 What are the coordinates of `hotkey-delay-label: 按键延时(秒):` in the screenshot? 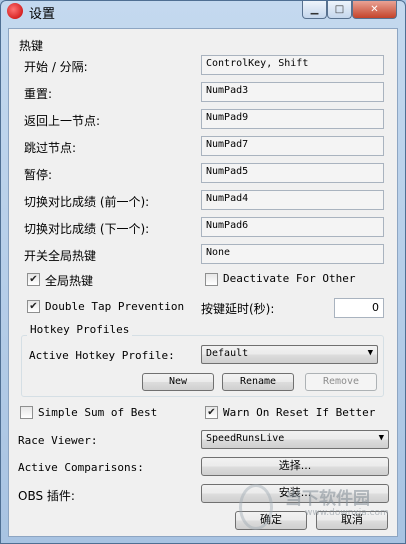 It's located at (238, 309).